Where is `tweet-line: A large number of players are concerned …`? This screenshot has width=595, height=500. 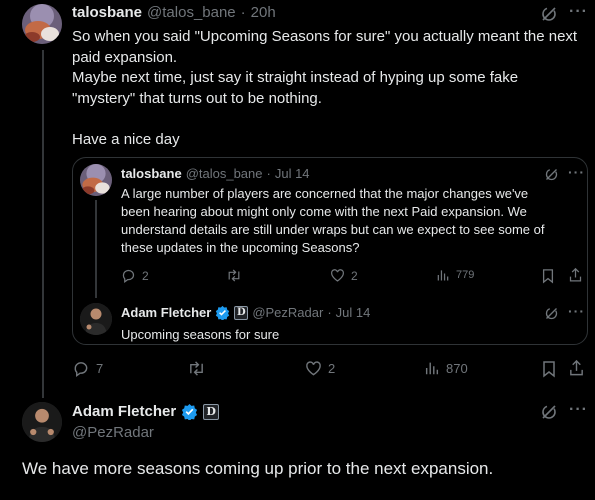 tweet-line: A large number of players are concerned … is located at coordinates (325, 193).